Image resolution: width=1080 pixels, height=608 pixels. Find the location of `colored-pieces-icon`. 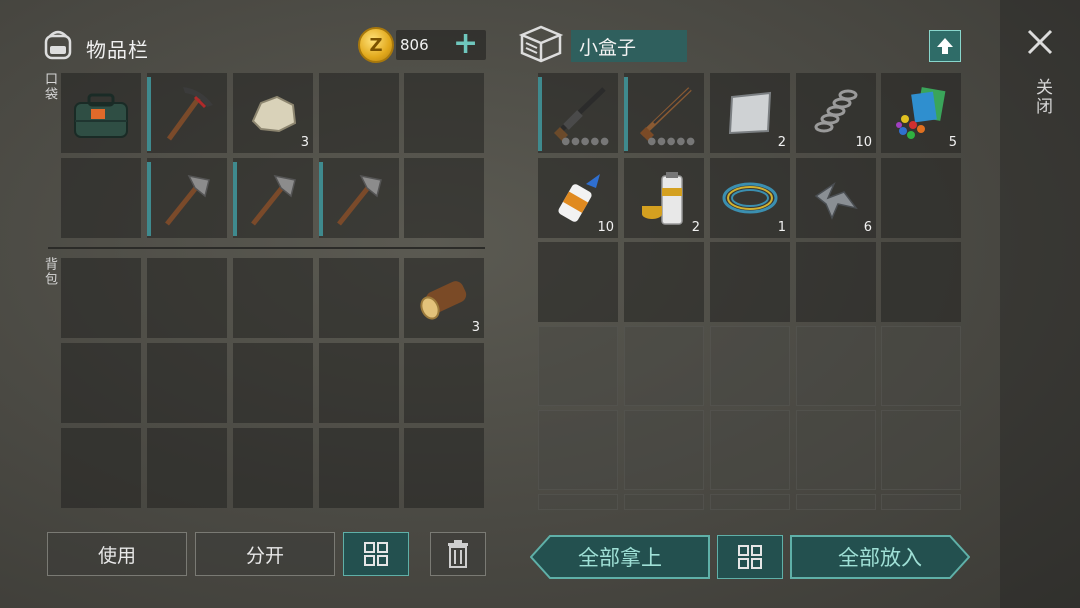

colored-pieces-icon is located at coordinates (921, 113).